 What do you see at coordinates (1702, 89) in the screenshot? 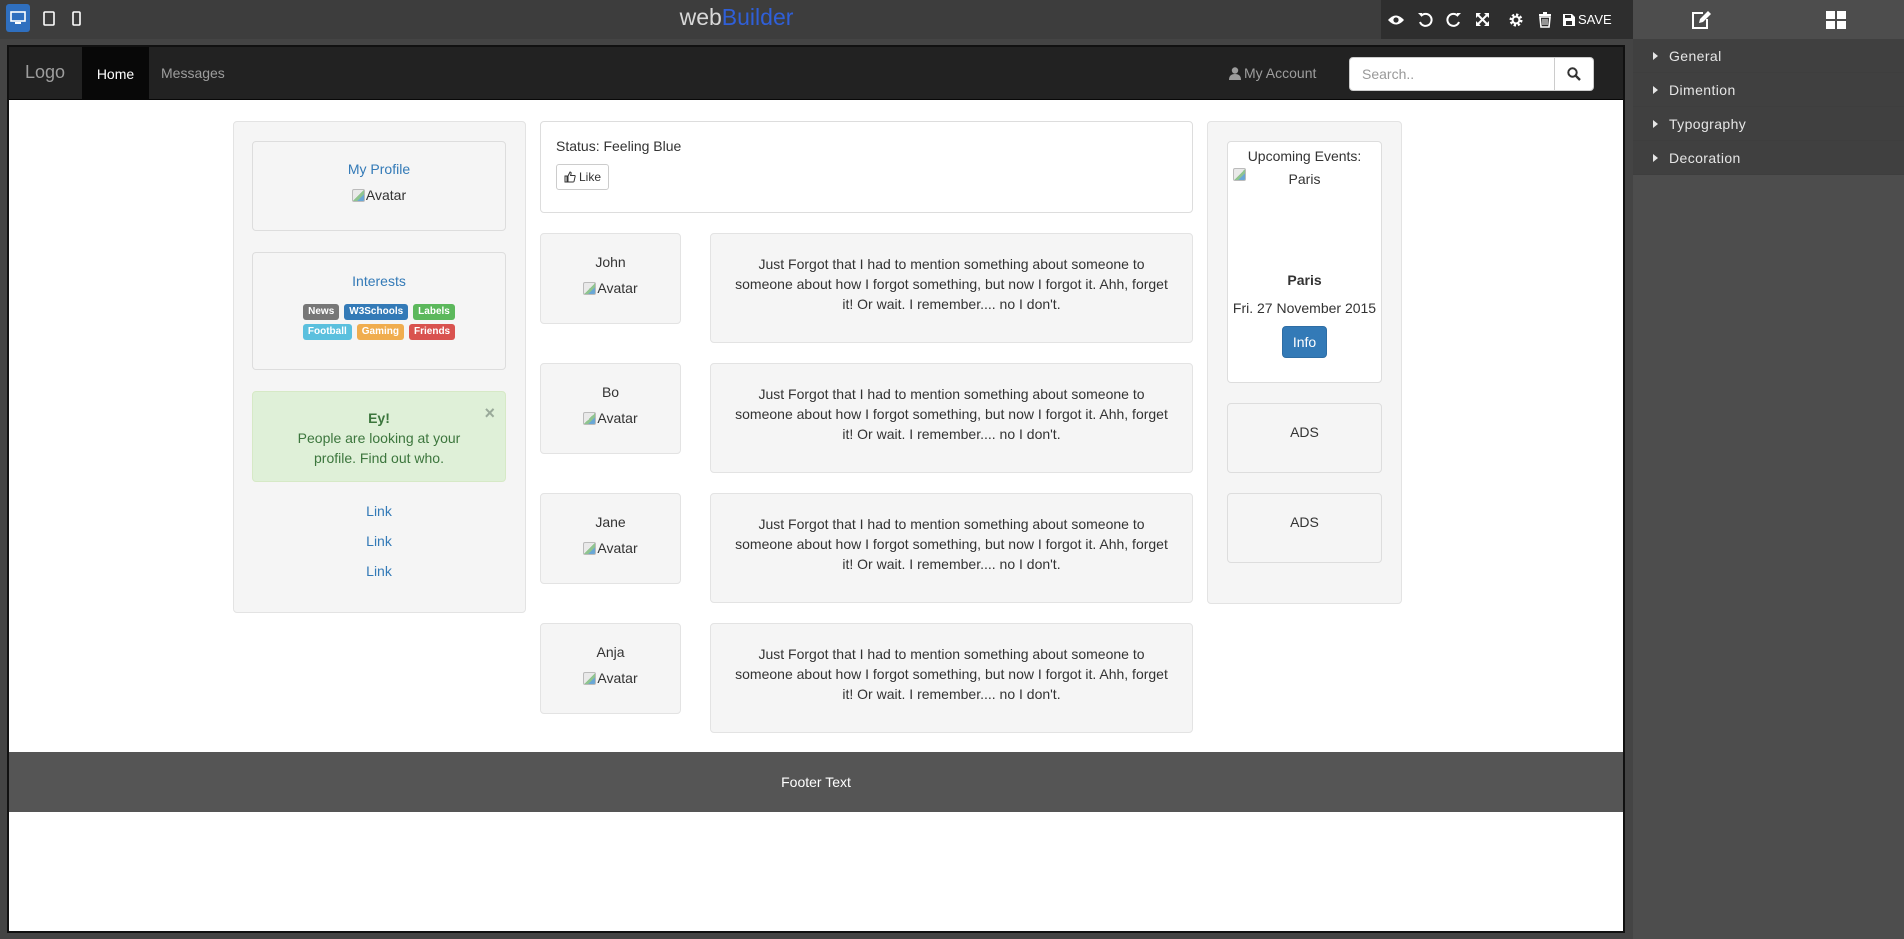
I see `section-label: Dimention` at bounding box center [1702, 89].